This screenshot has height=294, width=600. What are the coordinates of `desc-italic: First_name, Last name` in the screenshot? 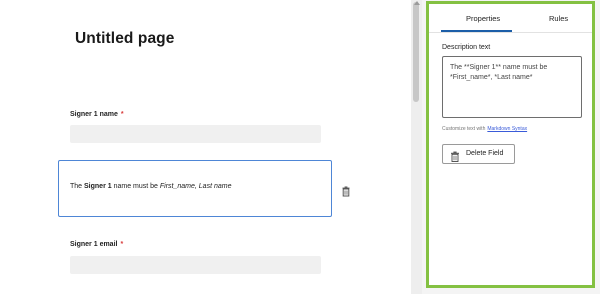 It's located at (195, 186).